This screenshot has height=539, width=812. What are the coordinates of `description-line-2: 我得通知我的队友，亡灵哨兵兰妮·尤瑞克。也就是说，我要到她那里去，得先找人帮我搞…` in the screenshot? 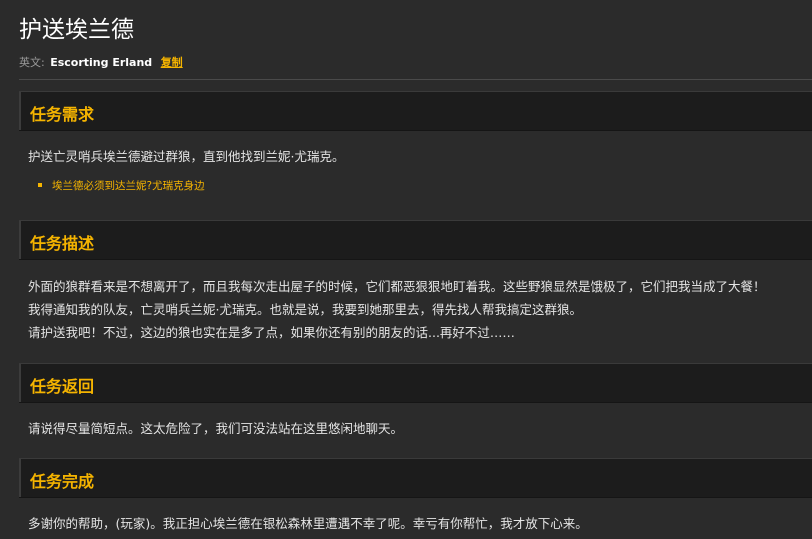 It's located at (305, 309).